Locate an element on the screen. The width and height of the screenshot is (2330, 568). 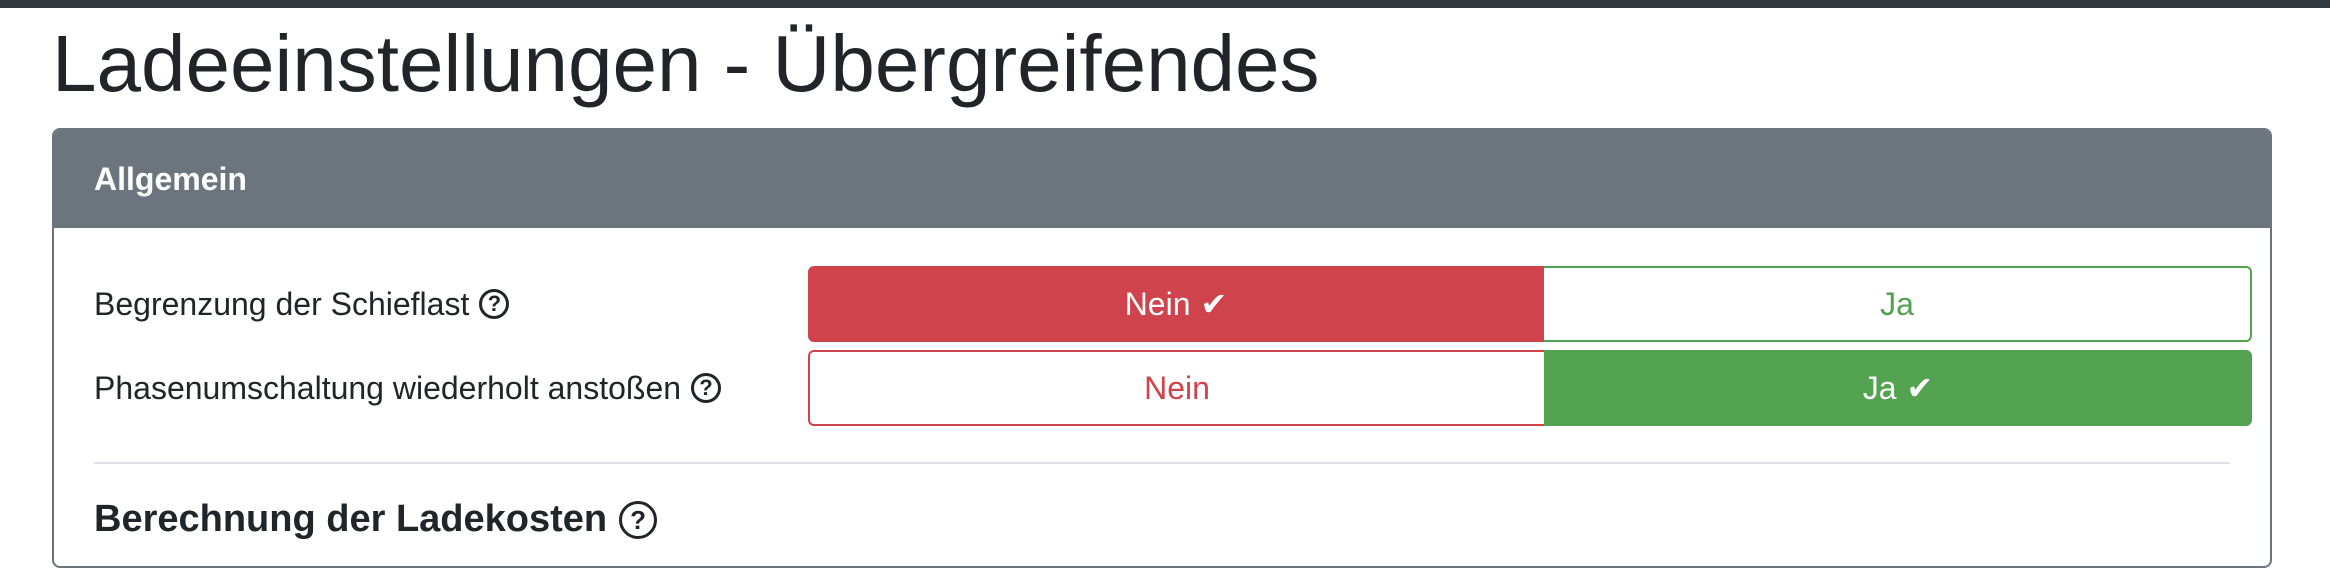
option-nein-button: Nein is located at coordinates (1176, 388).